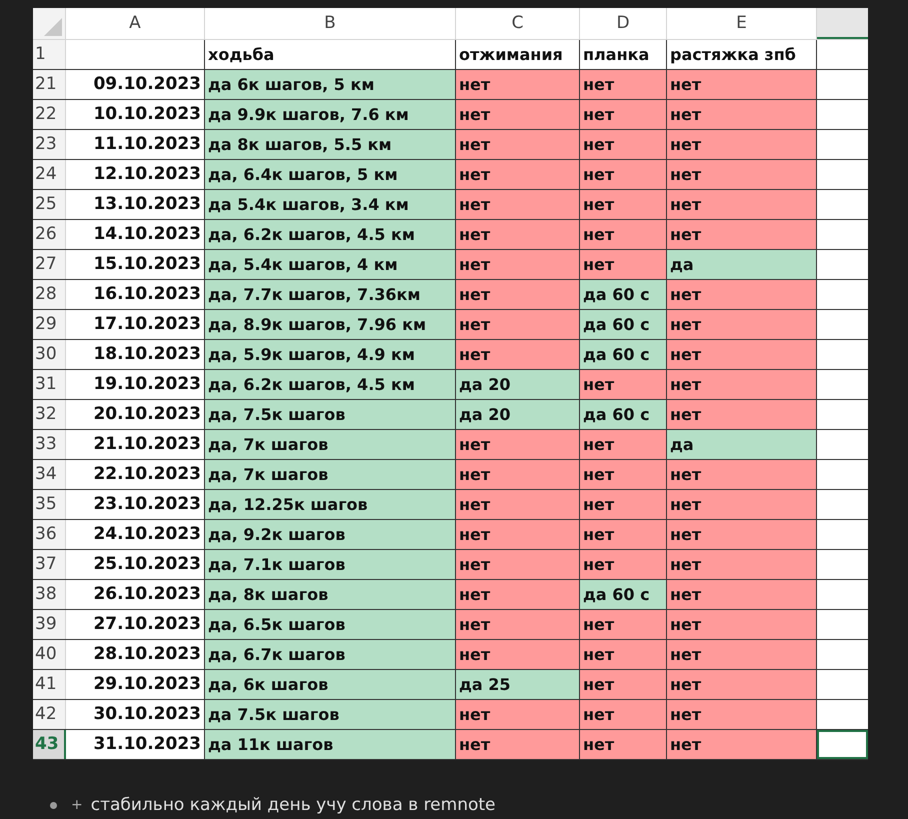 The height and width of the screenshot is (819, 908). What do you see at coordinates (77, 806) in the screenshot?
I see `plus-marker: +` at bounding box center [77, 806].